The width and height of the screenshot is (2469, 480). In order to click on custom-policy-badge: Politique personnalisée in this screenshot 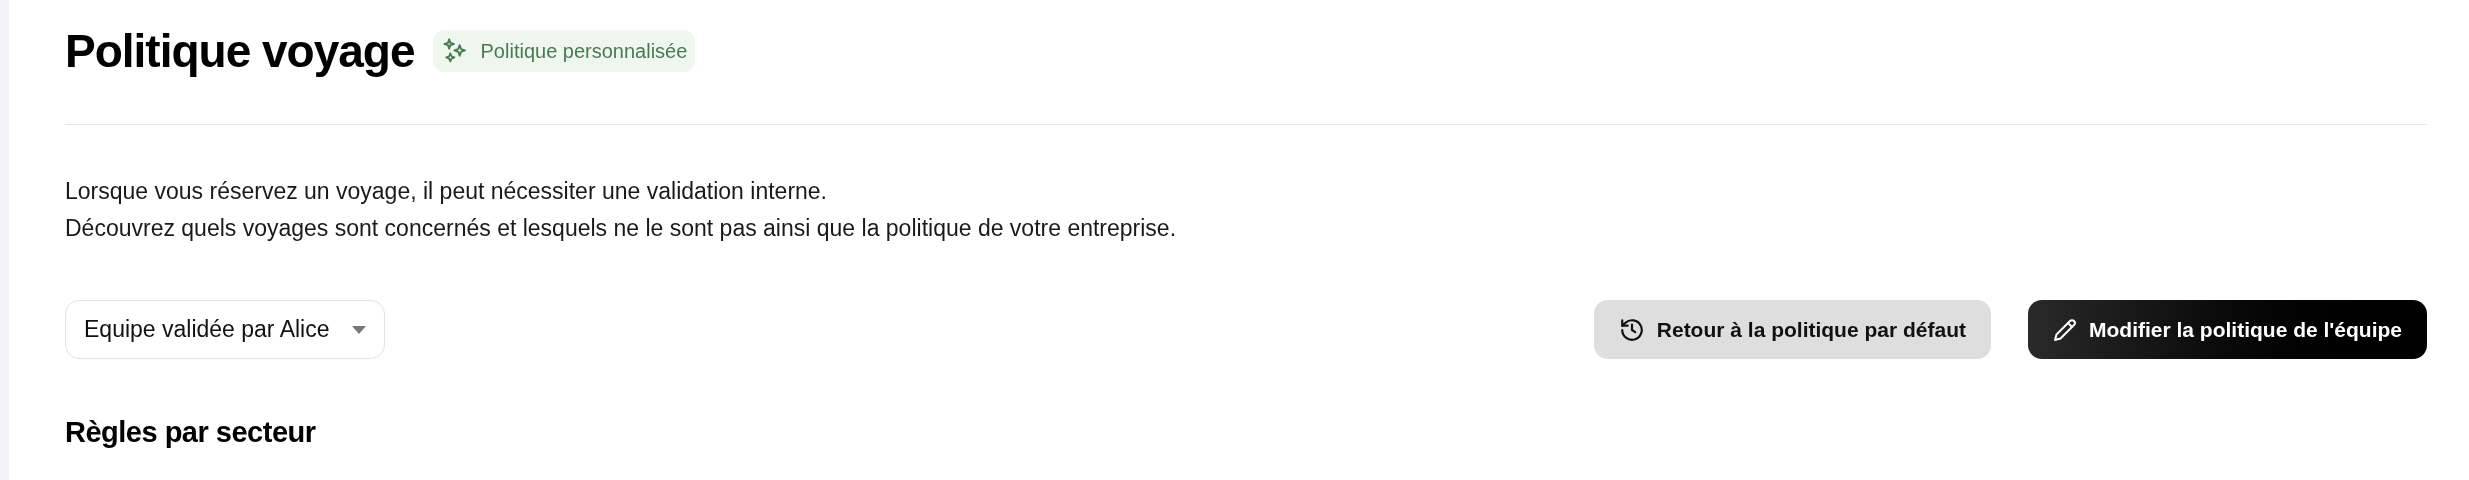, I will do `click(564, 51)`.